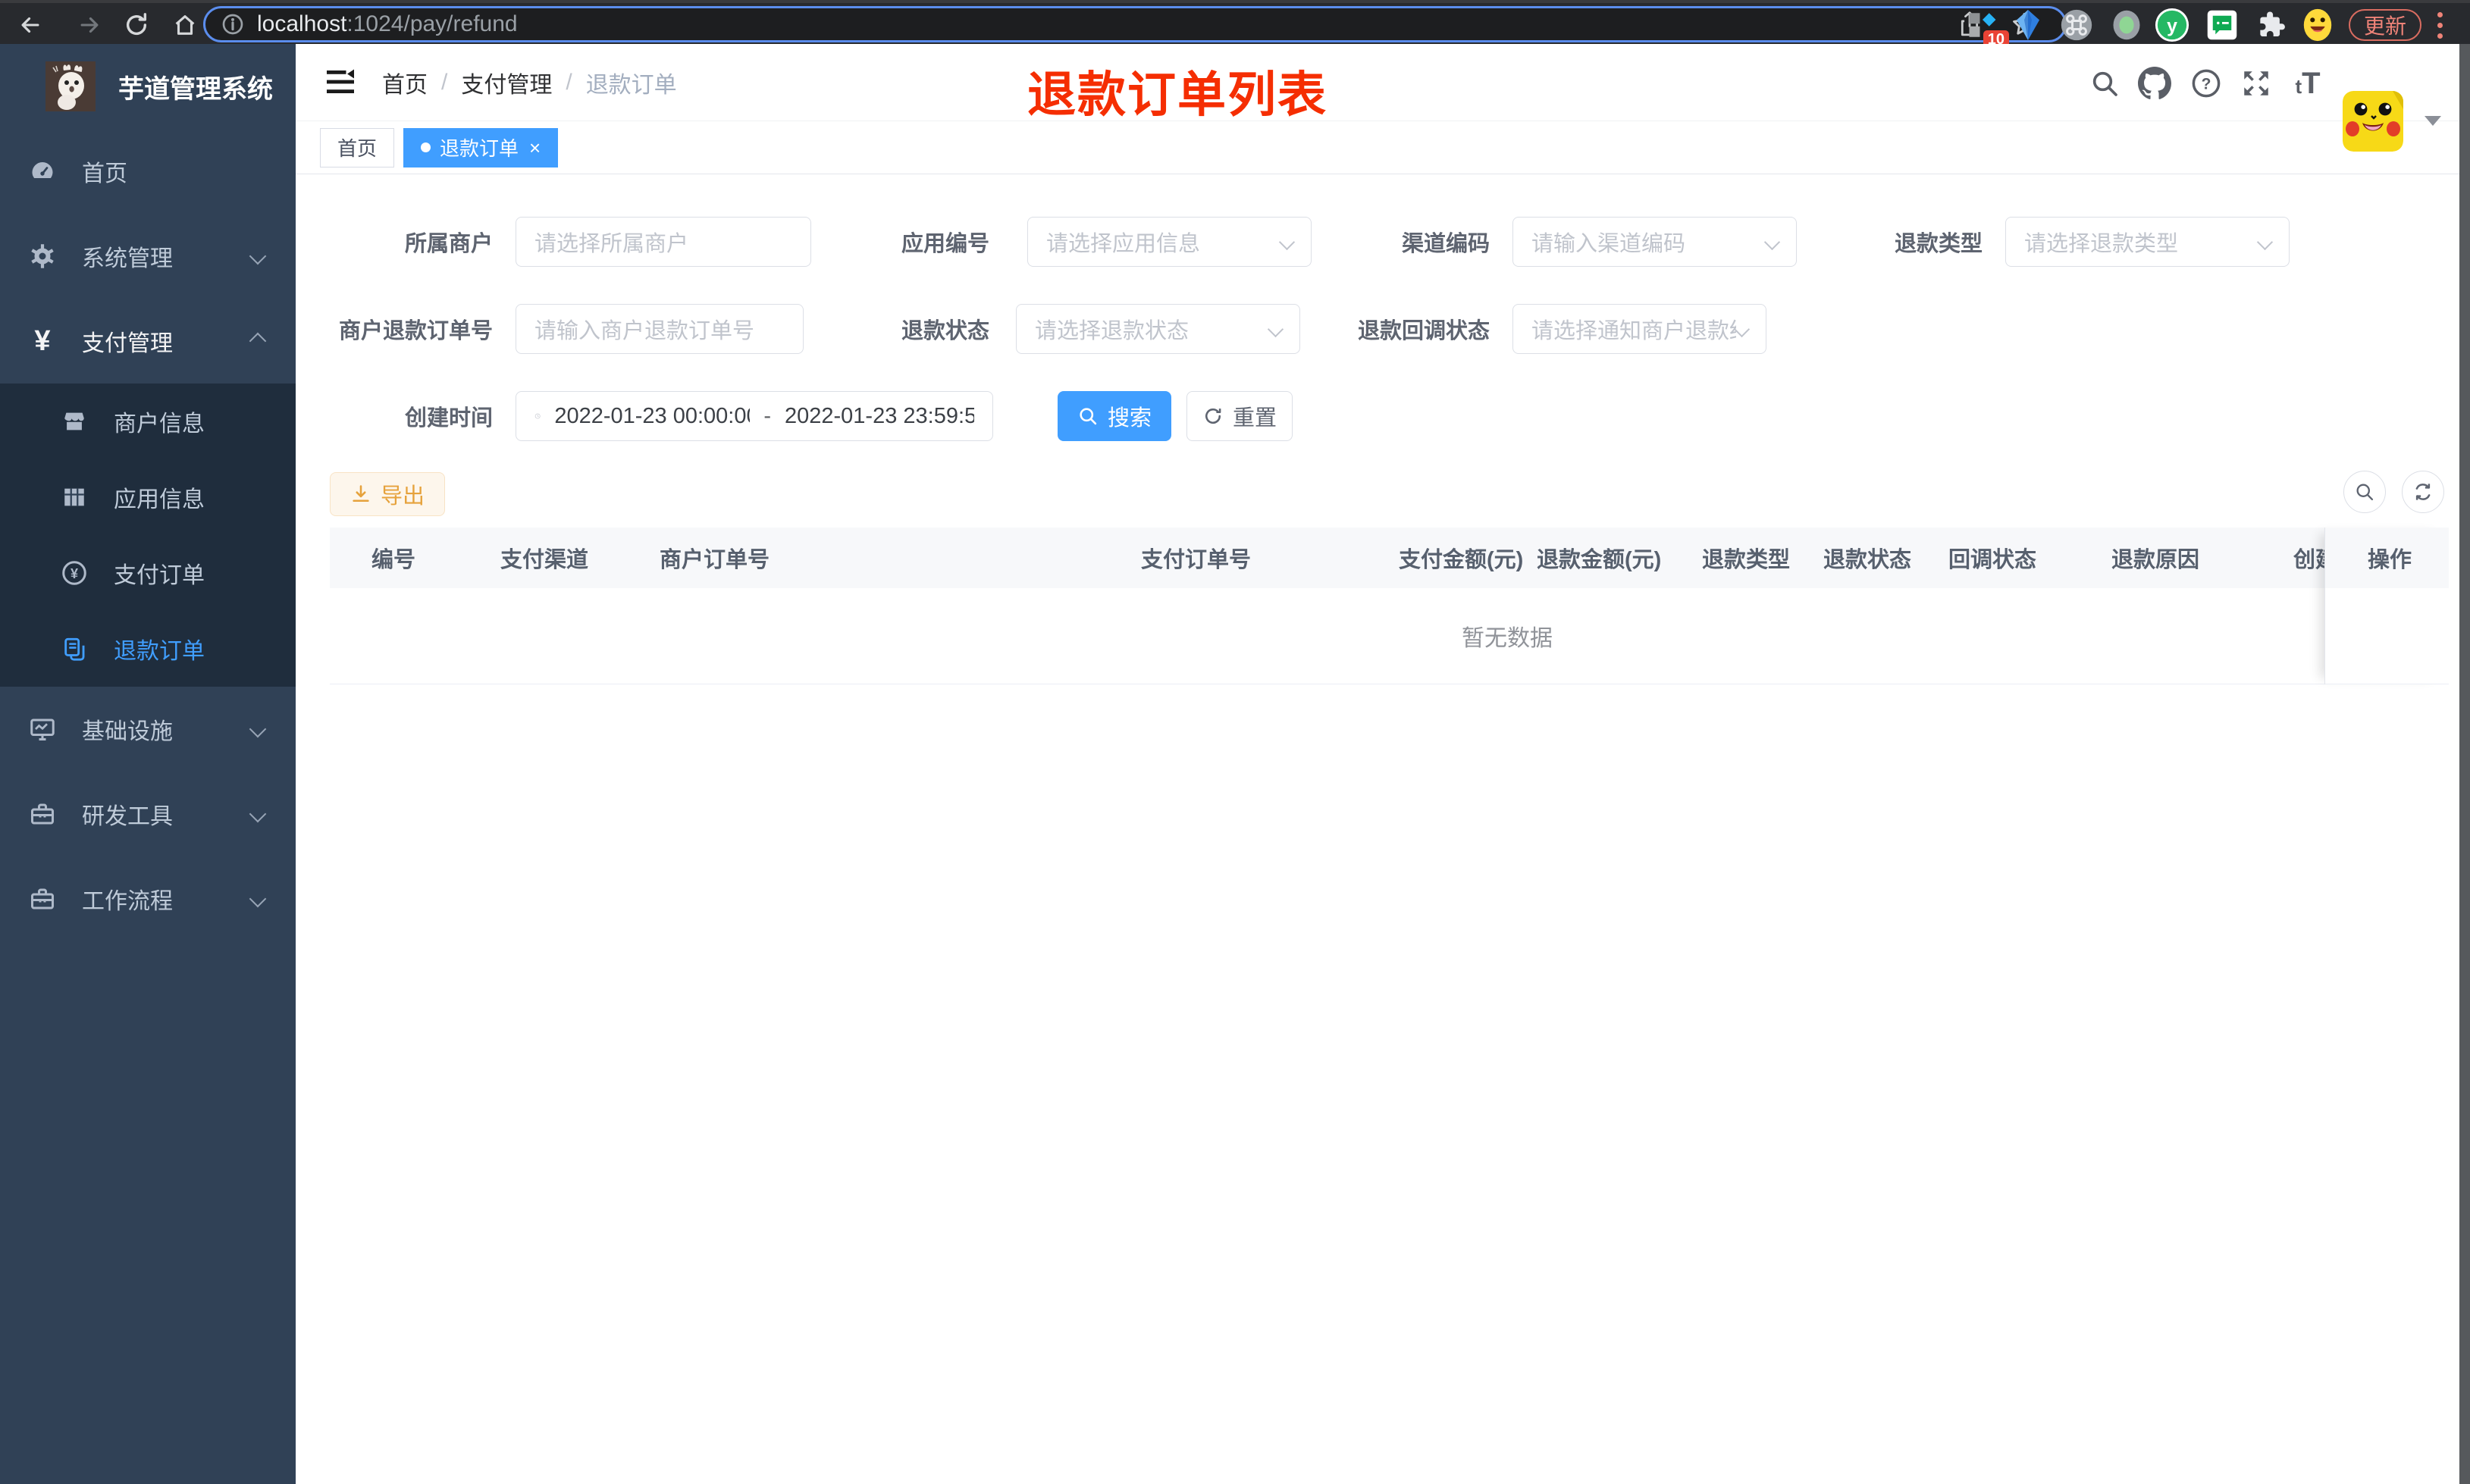 The height and width of the screenshot is (1484, 2470). I want to click on help-button: ?, so click(2206, 83).